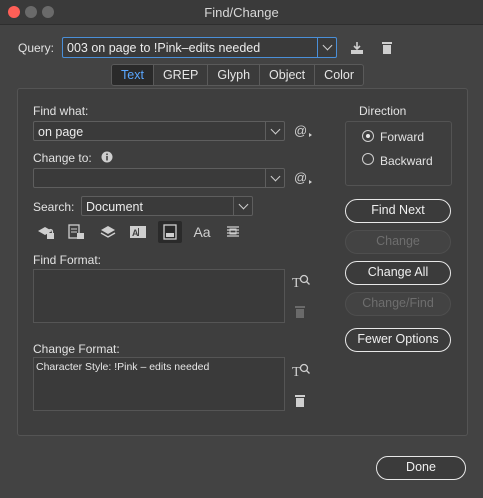 Image resolution: width=483 pixels, height=498 pixels. What do you see at coordinates (123, 367) in the screenshot?
I see `change-format-value: Character Style: !Pink – edits needed` at bounding box center [123, 367].